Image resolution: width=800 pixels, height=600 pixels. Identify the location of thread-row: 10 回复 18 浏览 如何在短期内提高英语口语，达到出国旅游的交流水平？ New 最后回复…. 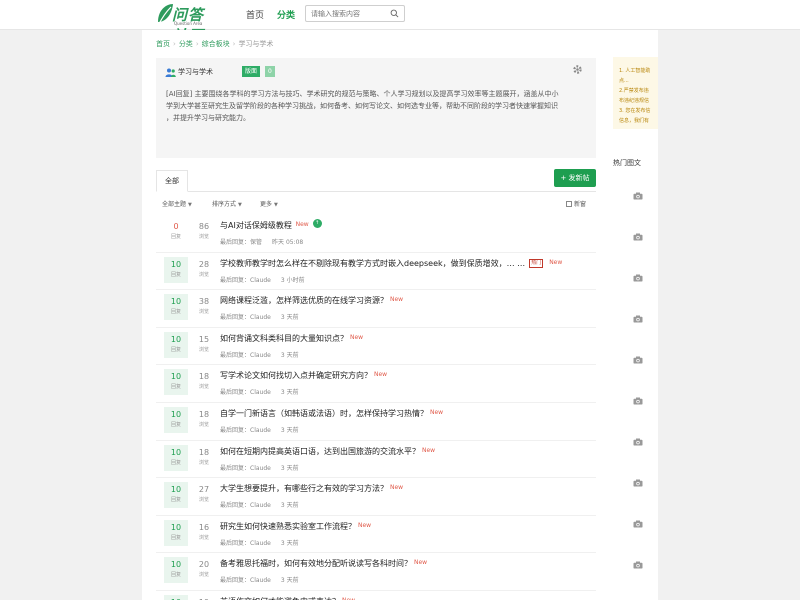
(376, 460).